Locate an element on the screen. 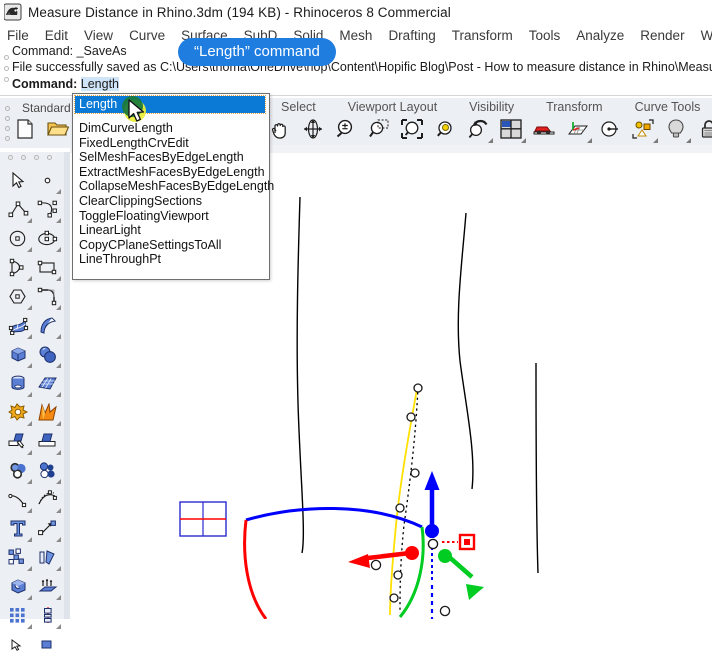  zoom-extents-icon is located at coordinates (412, 129).